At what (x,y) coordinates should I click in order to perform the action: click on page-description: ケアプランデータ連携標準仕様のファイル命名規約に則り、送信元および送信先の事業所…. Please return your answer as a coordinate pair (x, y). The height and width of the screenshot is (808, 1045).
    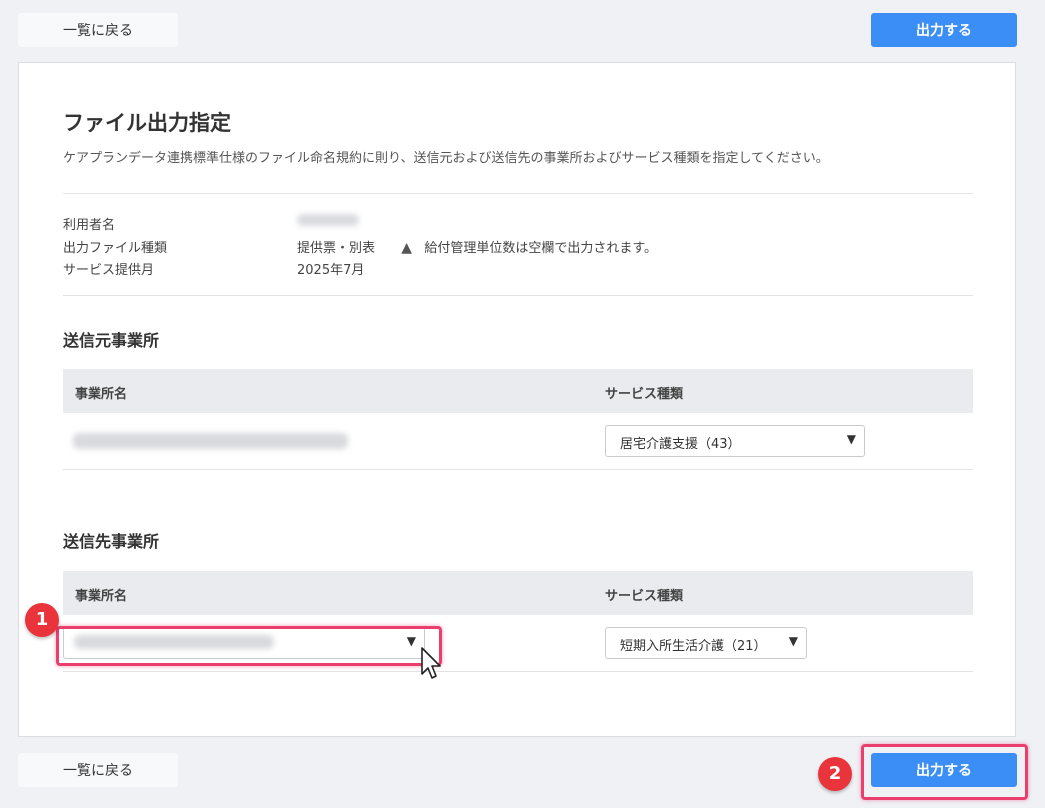
    Looking at the image, I should click on (446, 158).